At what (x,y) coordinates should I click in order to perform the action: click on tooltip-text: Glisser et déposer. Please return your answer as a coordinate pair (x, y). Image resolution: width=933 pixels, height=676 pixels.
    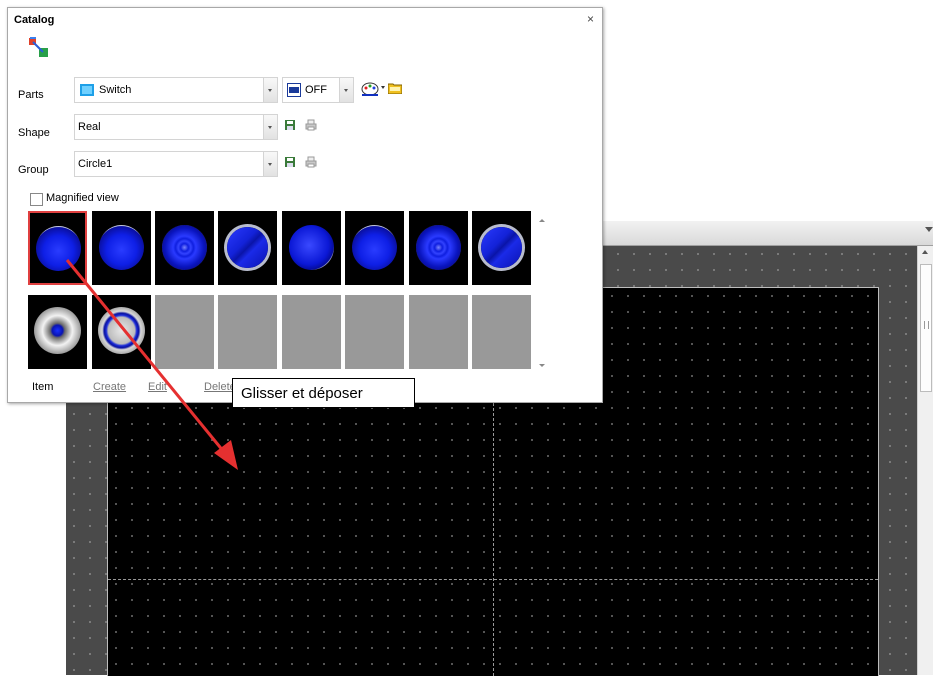
    Looking at the image, I should click on (302, 393).